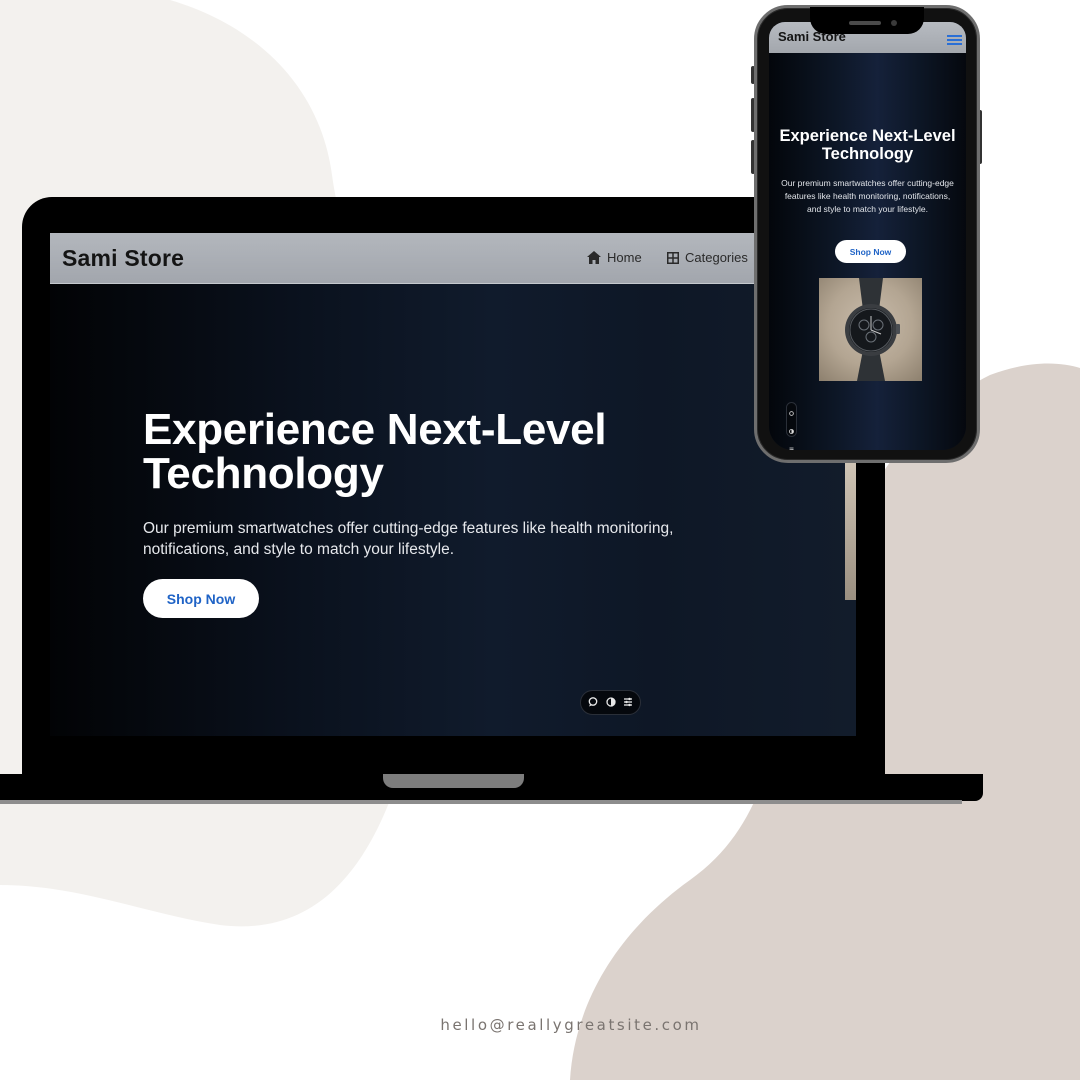 This screenshot has height=1080, width=1080. What do you see at coordinates (201, 598) in the screenshot?
I see `shop-now-button: Shop Now` at bounding box center [201, 598].